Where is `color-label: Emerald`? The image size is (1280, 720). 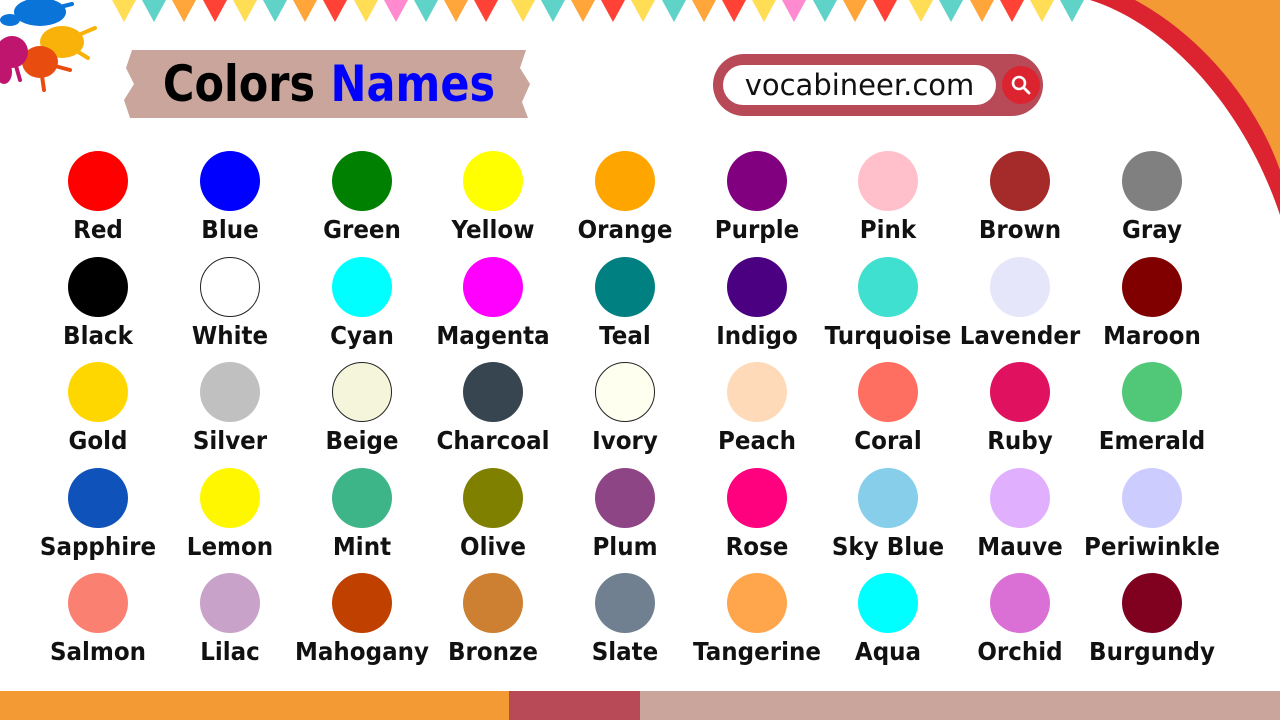 color-label: Emerald is located at coordinates (1152, 440).